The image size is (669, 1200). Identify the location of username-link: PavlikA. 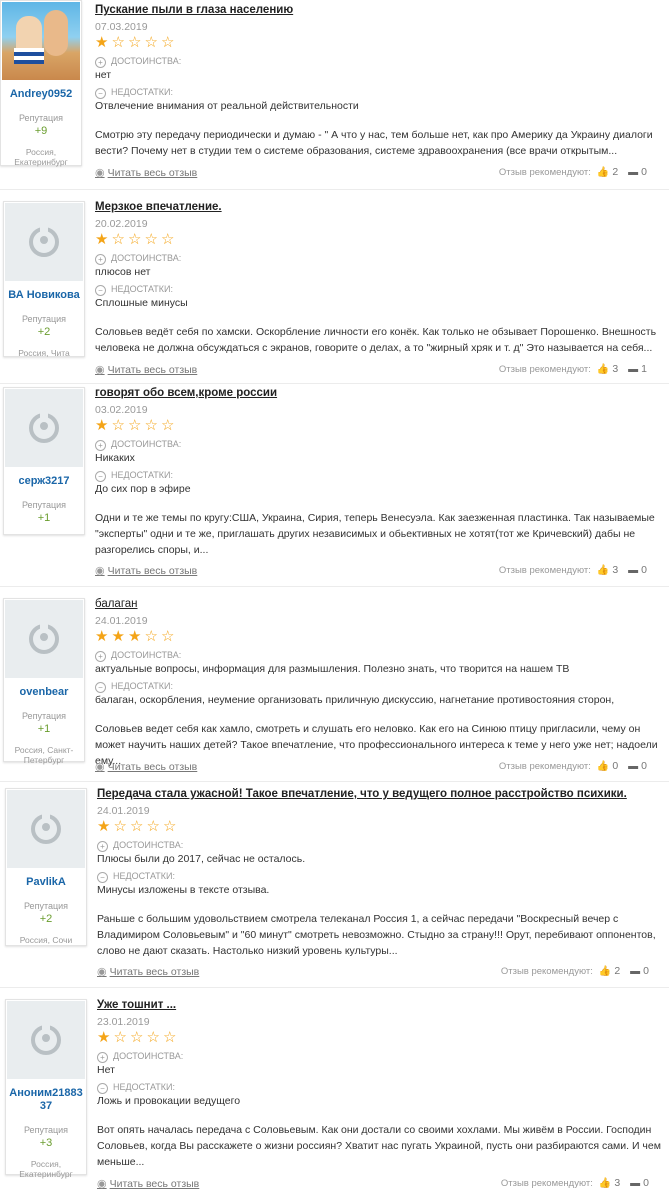
(46, 882).